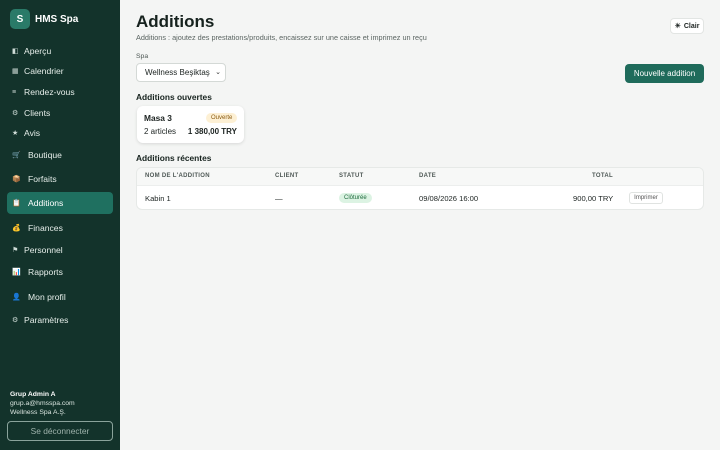 This screenshot has height=450, width=720. What do you see at coordinates (14, 92) in the screenshot?
I see `list-icon: ≡` at bounding box center [14, 92].